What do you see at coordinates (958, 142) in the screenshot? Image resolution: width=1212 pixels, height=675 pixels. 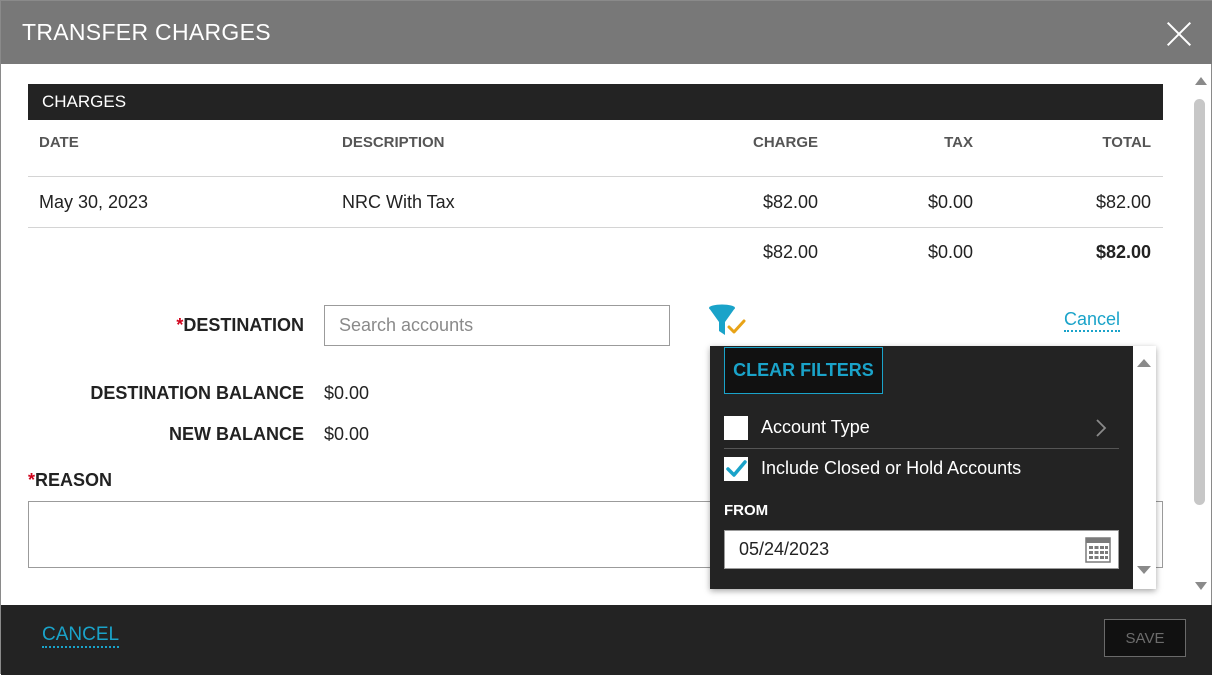 I see `column-header-tax: TAX` at bounding box center [958, 142].